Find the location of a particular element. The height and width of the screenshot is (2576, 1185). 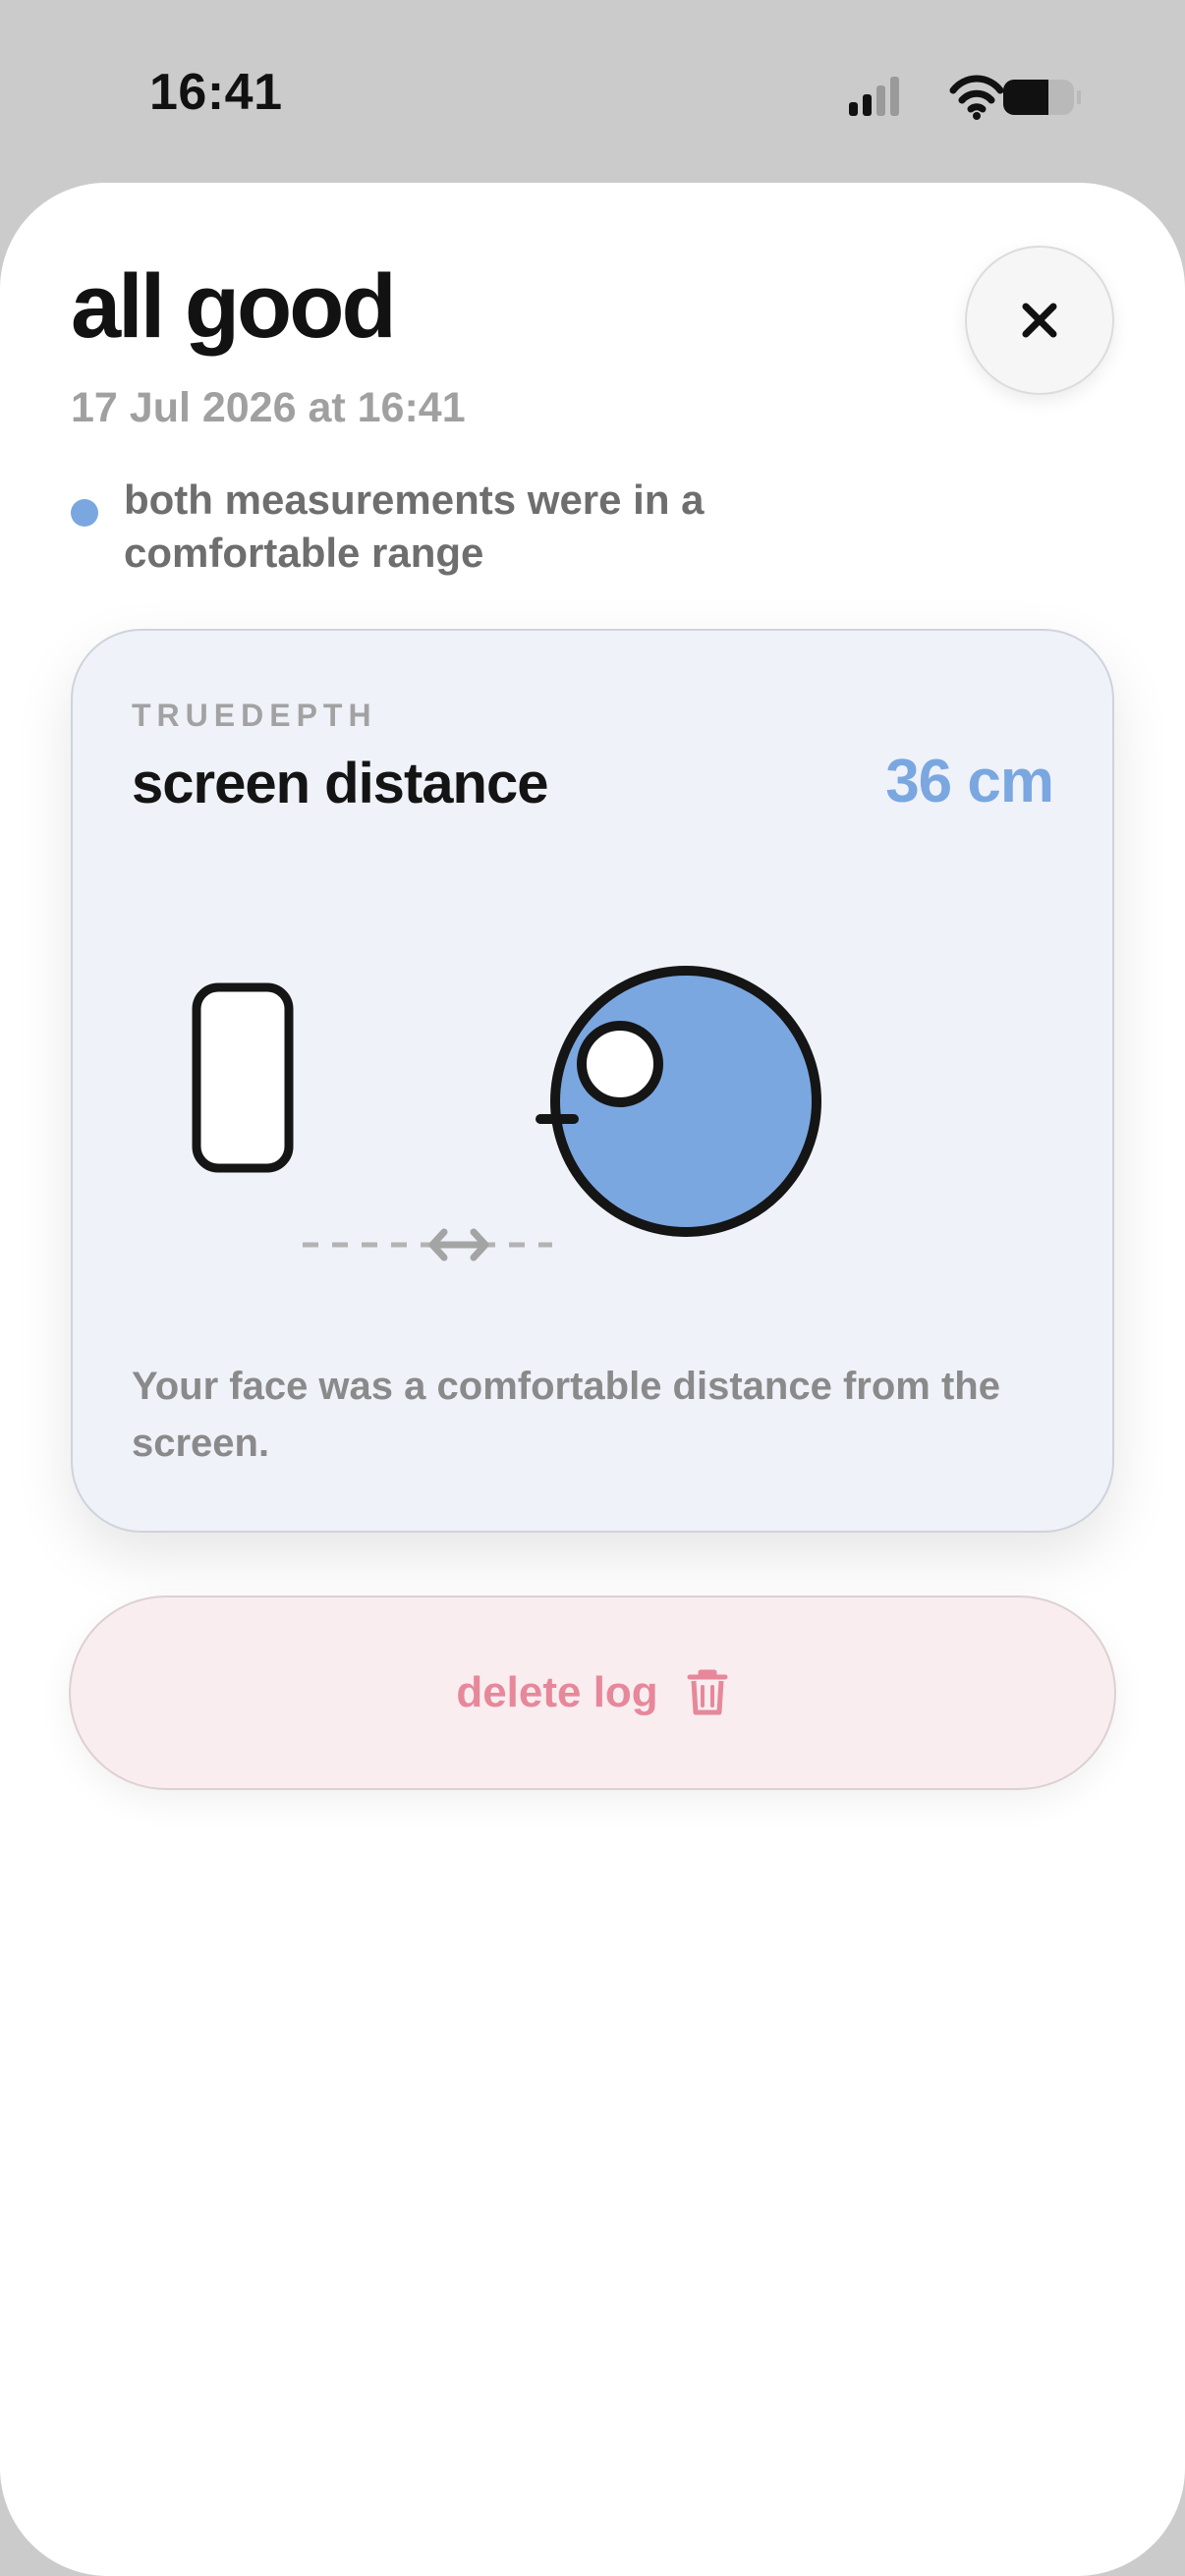

page-title: all good is located at coordinates (234, 306).